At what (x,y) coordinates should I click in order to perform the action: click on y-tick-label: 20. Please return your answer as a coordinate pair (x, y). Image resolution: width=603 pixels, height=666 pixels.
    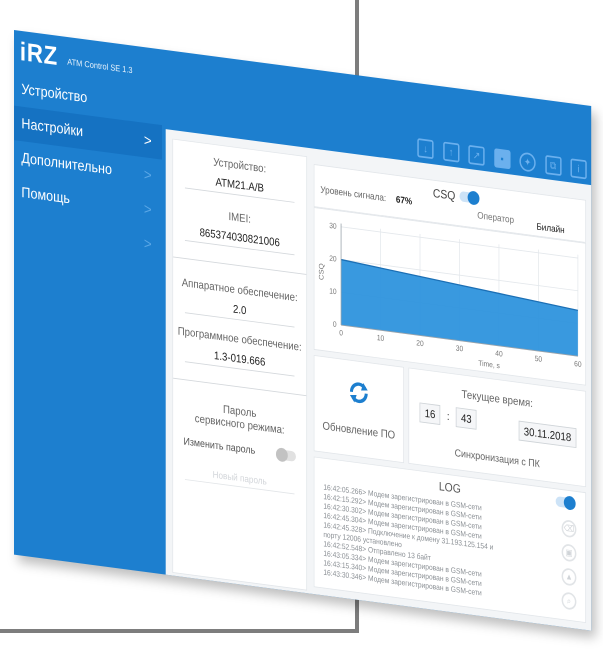
    Looking at the image, I should click on (332, 258).